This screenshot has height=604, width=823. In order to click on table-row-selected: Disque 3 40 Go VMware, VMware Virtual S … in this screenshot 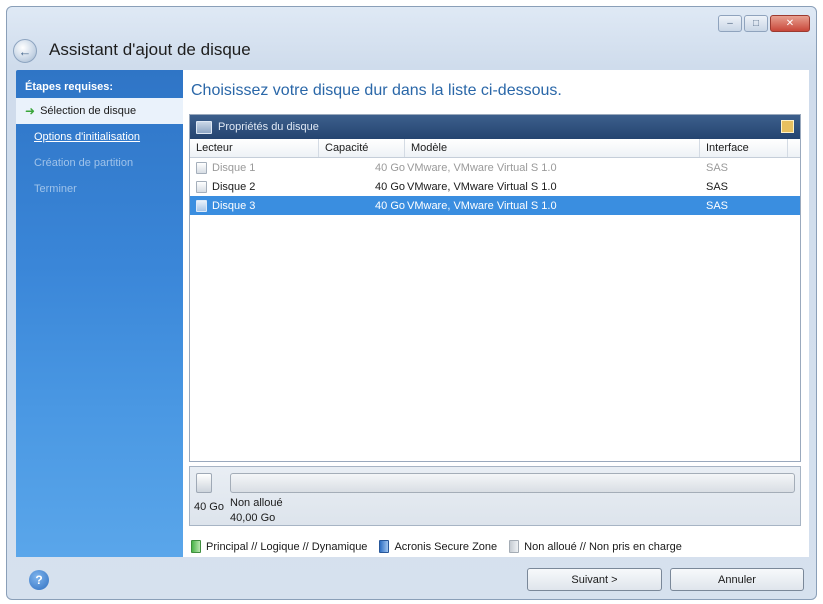, I will do `click(495, 205)`.